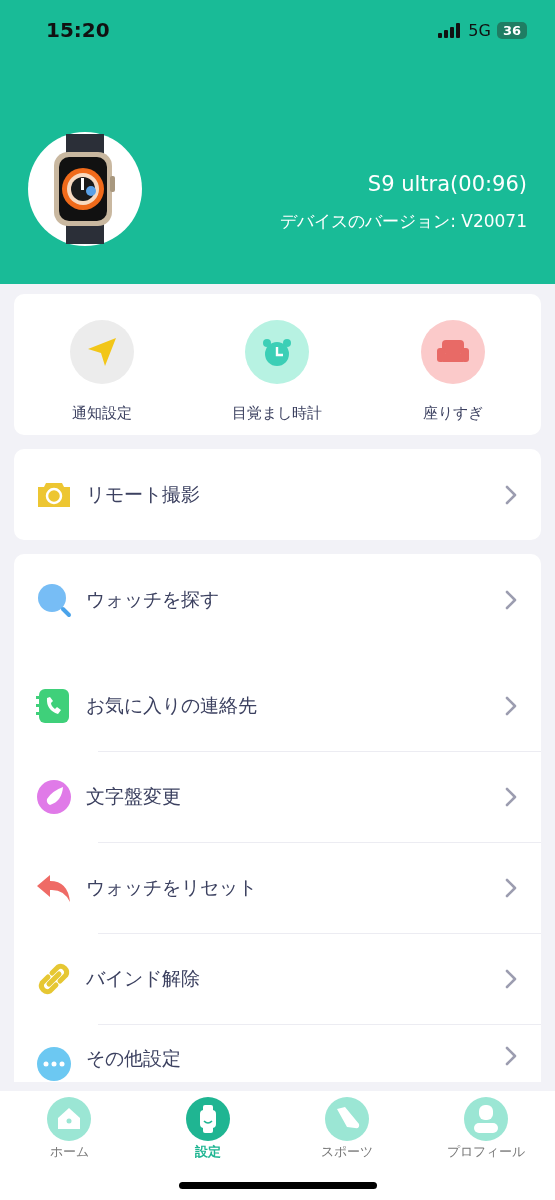 Image resolution: width=555 pixels, height=1200 pixels. I want to click on quick-action: 目覚まし時計, so click(277, 371).